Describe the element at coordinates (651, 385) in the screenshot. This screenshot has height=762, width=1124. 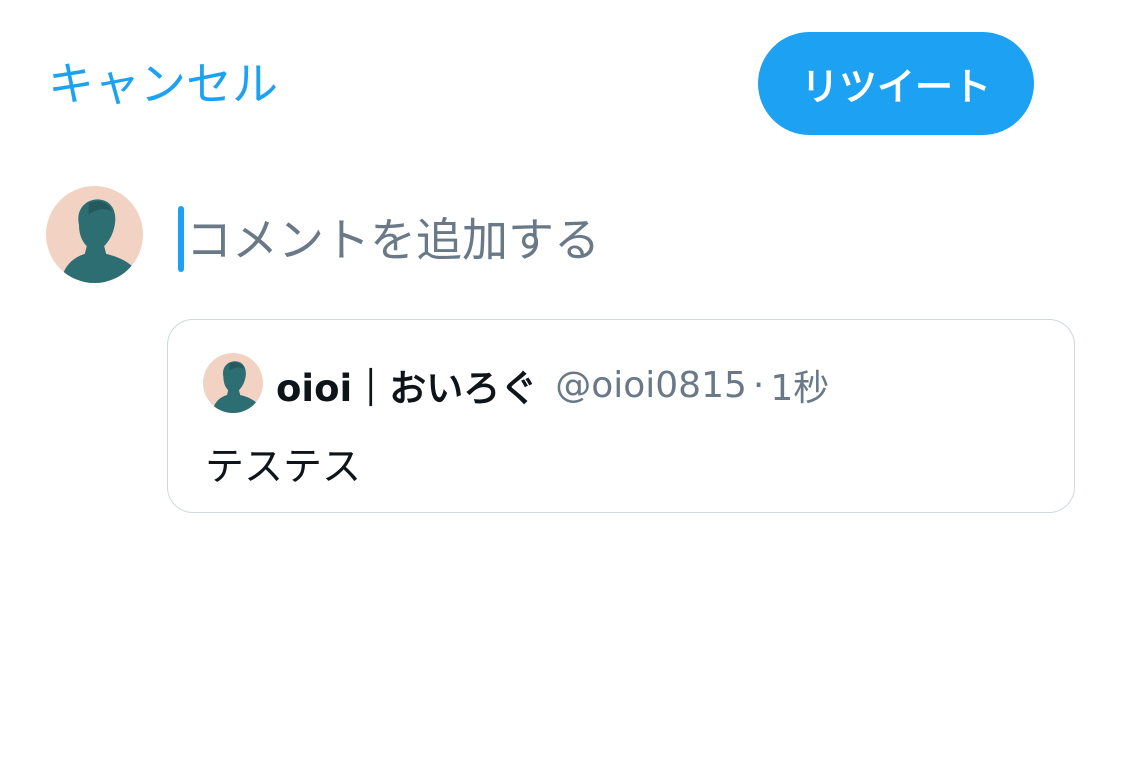
I see `user-handle: @oioi0815` at that location.